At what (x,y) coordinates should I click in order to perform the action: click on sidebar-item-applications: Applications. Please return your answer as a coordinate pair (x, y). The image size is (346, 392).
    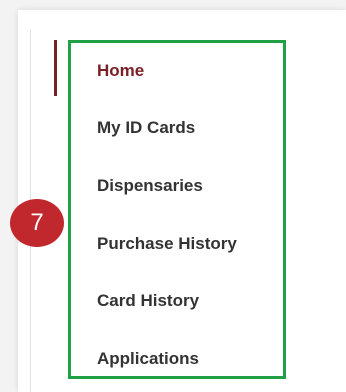
    Looking at the image, I should click on (148, 359).